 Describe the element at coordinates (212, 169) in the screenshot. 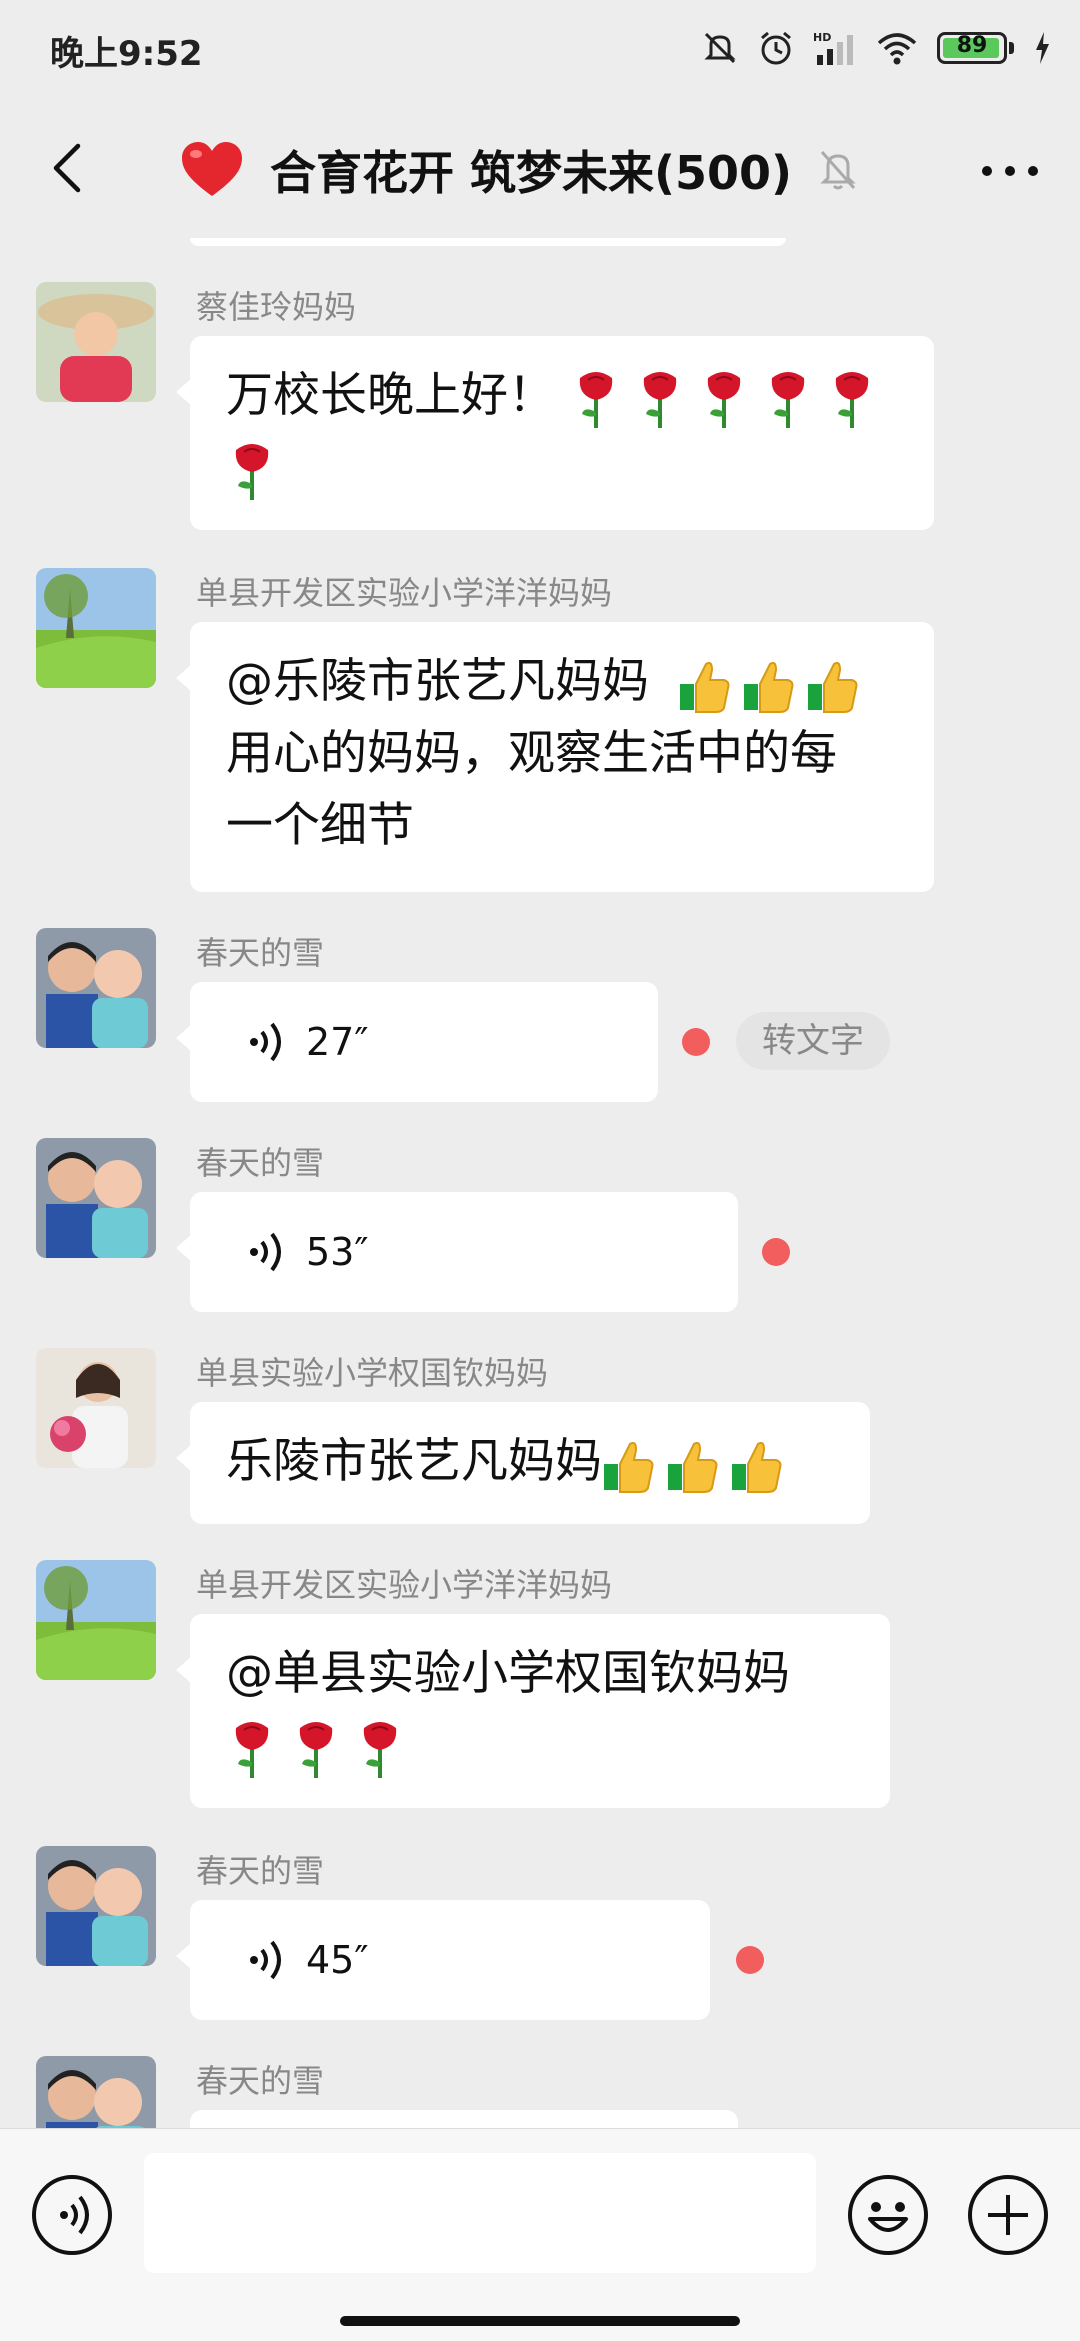

I see `red-heart-icon` at that location.